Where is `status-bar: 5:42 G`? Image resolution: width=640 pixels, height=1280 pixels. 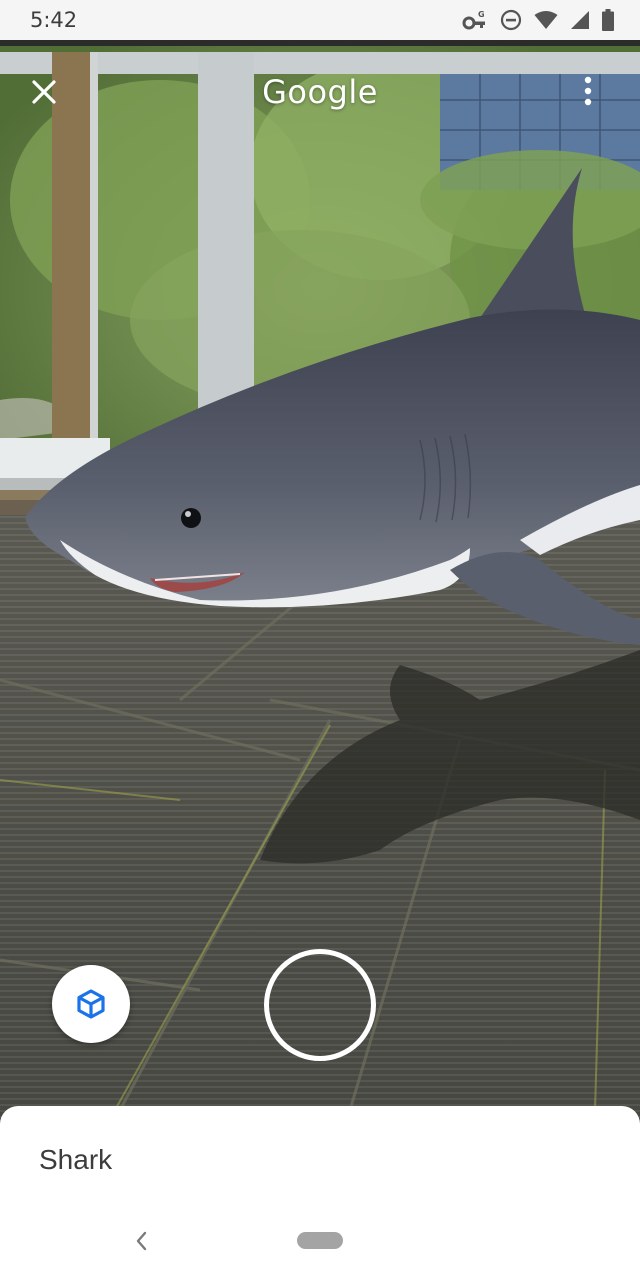 status-bar: 5:42 G is located at coordinates (320, 20).